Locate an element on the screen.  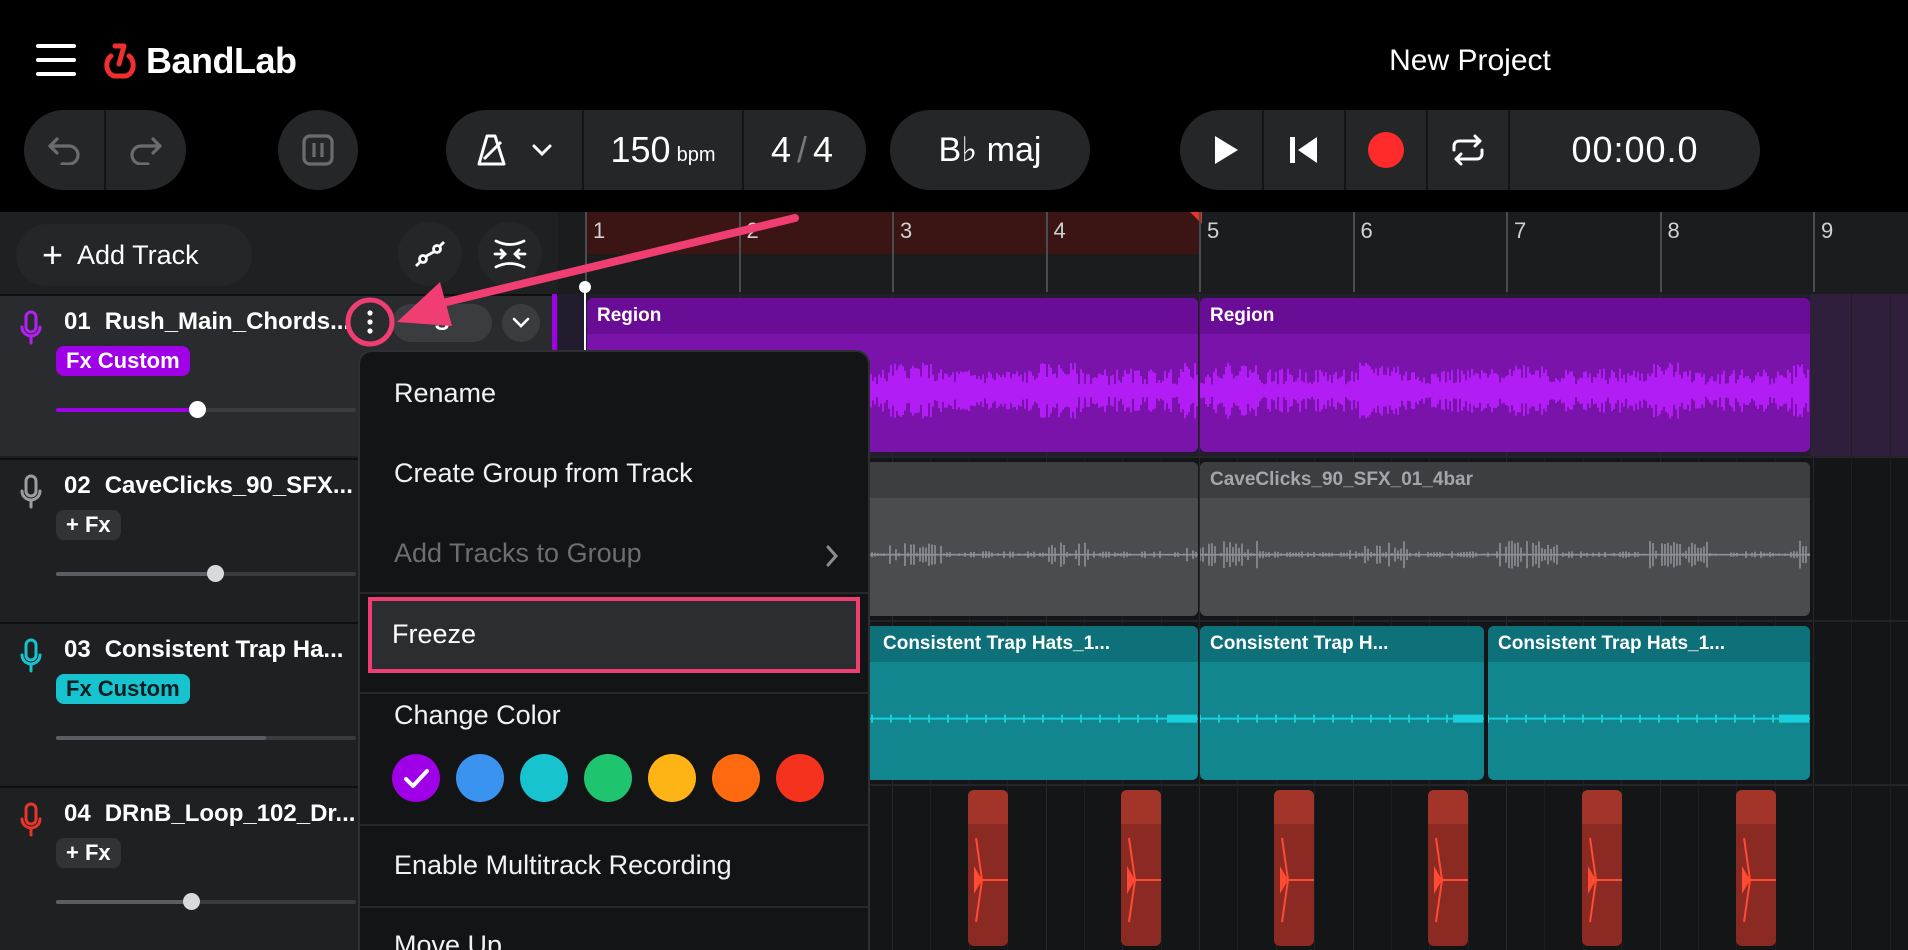
annotation-arrow-head is located at coordinates (424, 304).